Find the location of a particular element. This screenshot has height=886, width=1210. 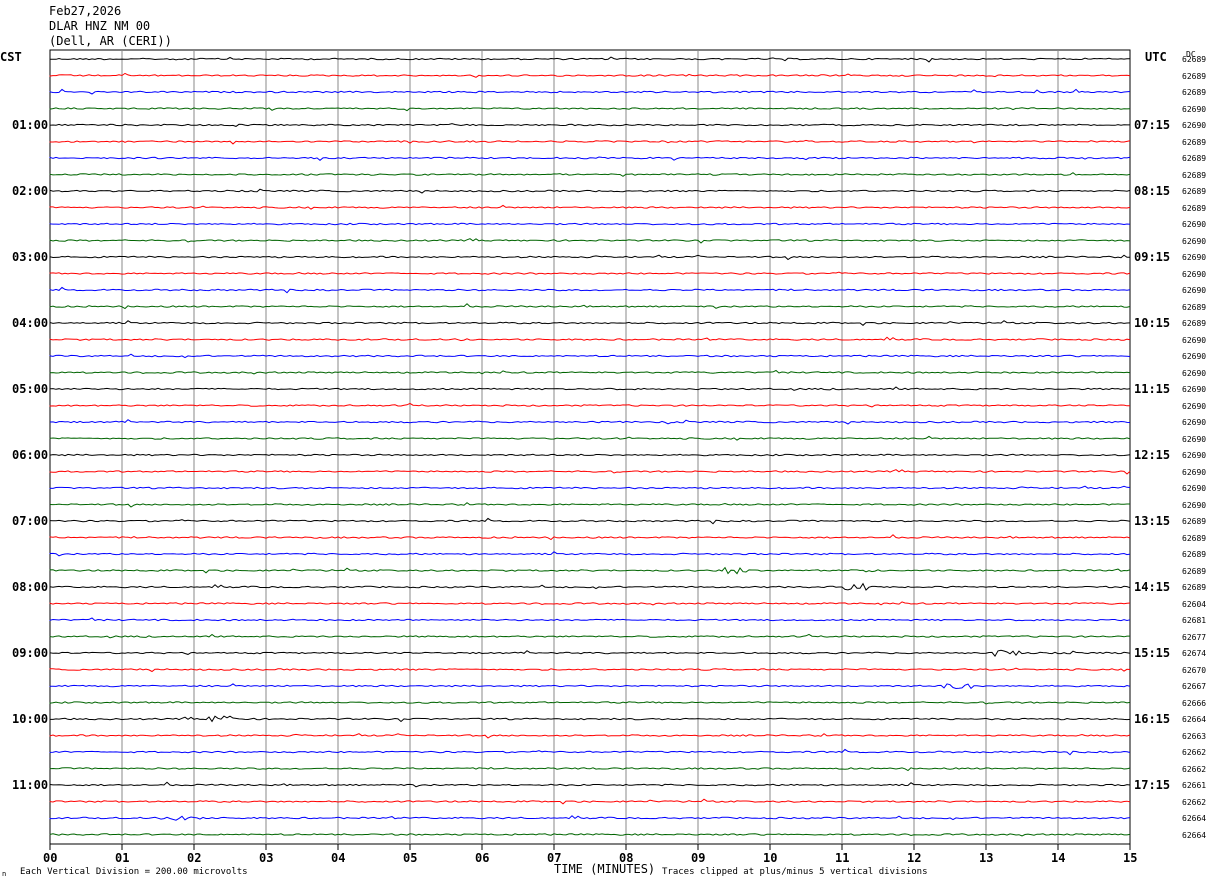

x-tick-label: 13 is located at coordinates (986, 858).